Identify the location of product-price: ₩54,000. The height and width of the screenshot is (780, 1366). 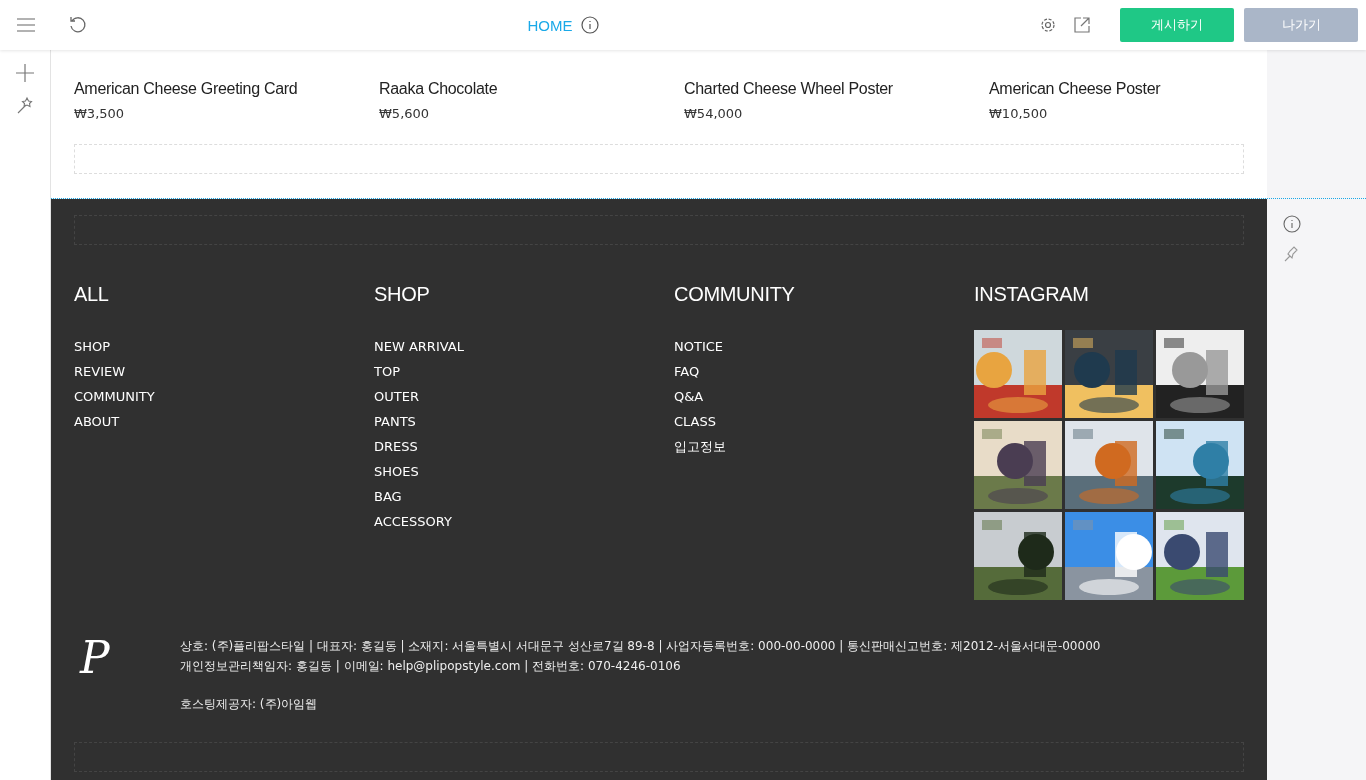
(714, 113).